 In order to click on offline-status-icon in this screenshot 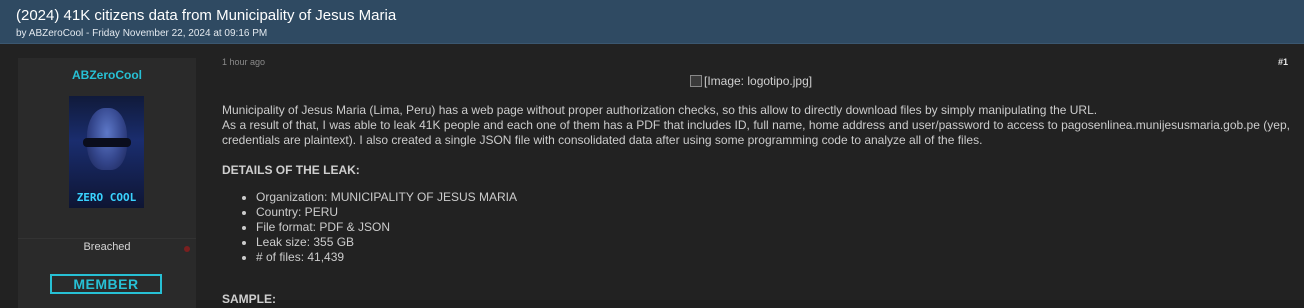, I will do `click(187, 249)`.